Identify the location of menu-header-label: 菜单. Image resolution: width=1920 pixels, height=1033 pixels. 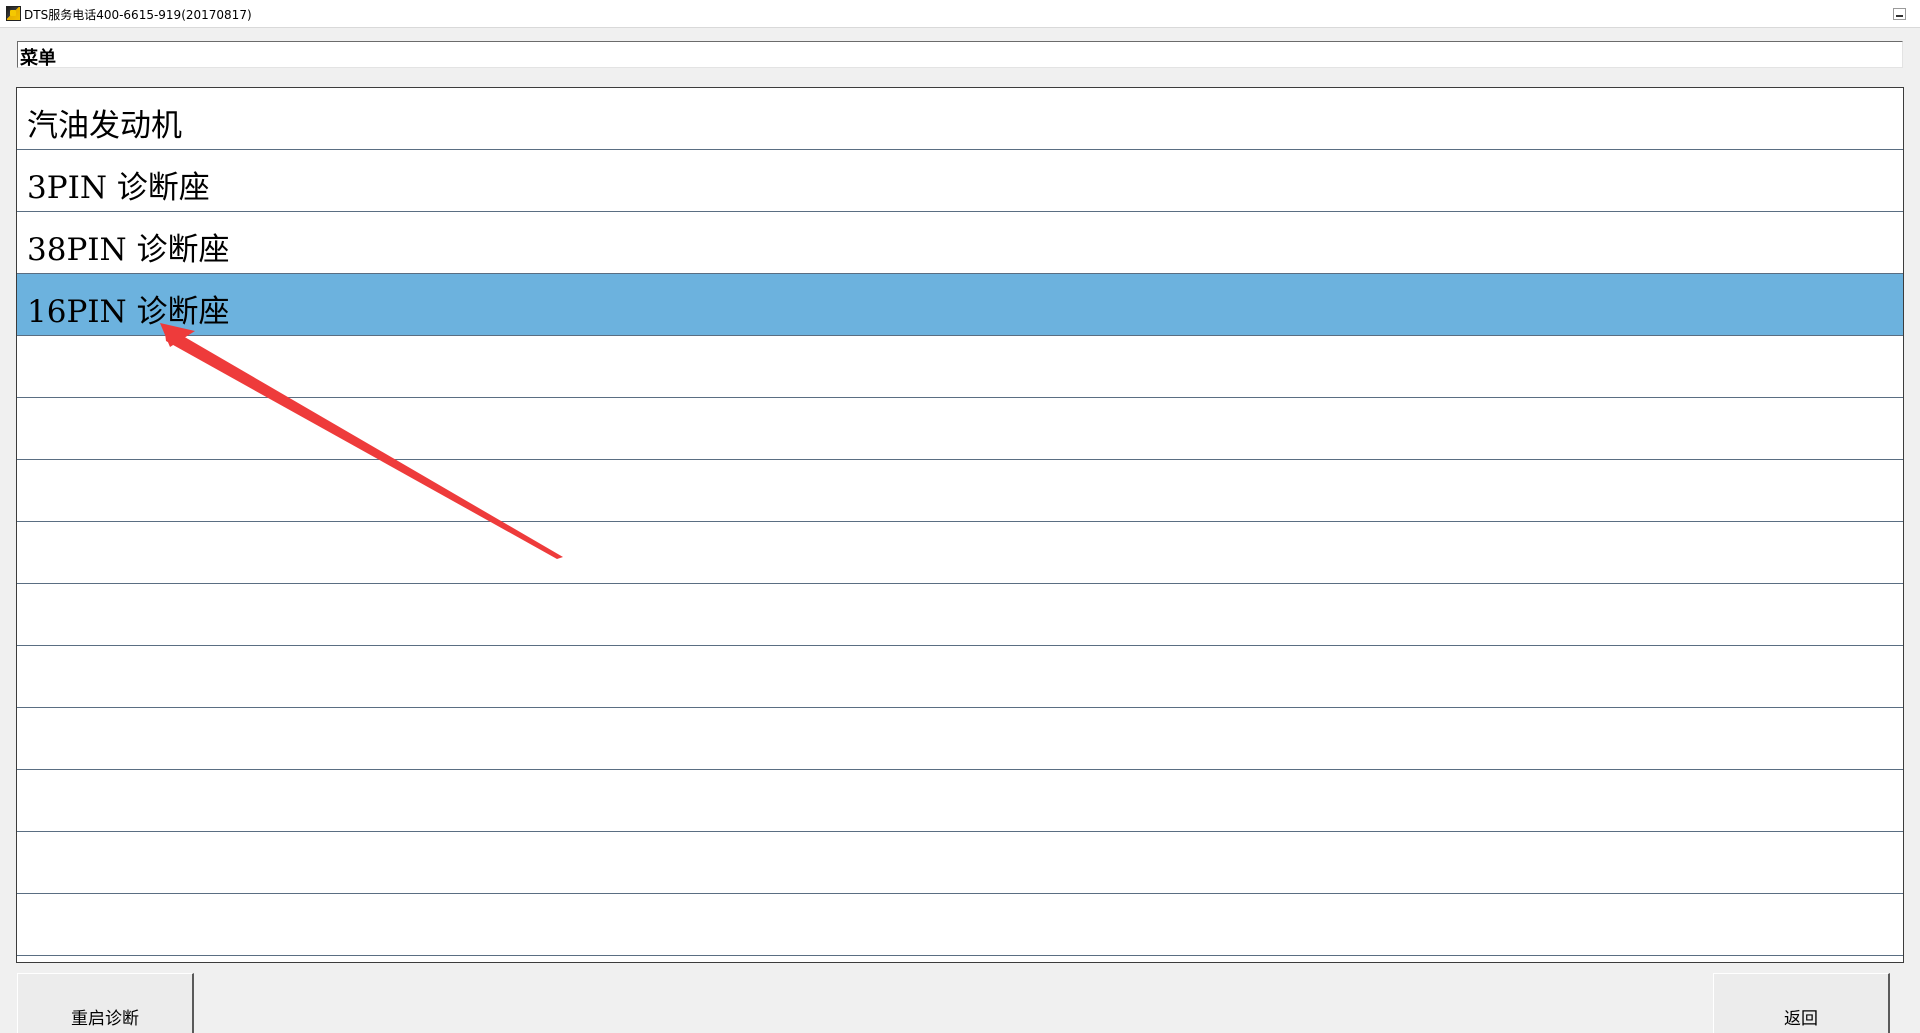
(38, 58).